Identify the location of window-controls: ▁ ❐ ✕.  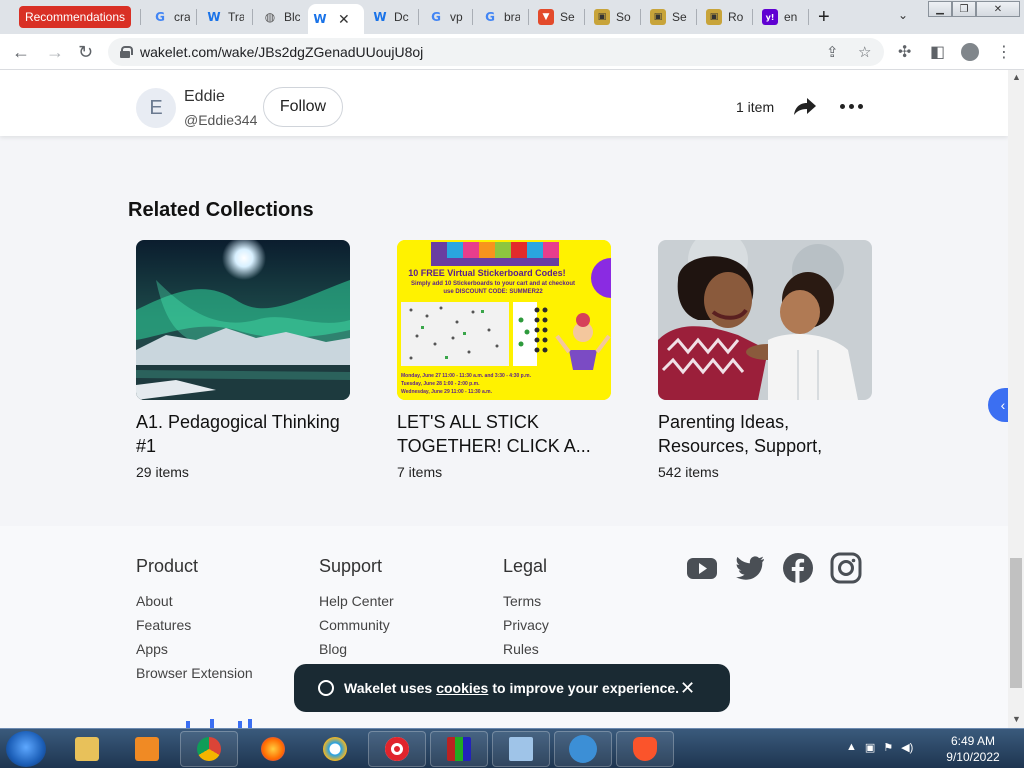
(974, 9).